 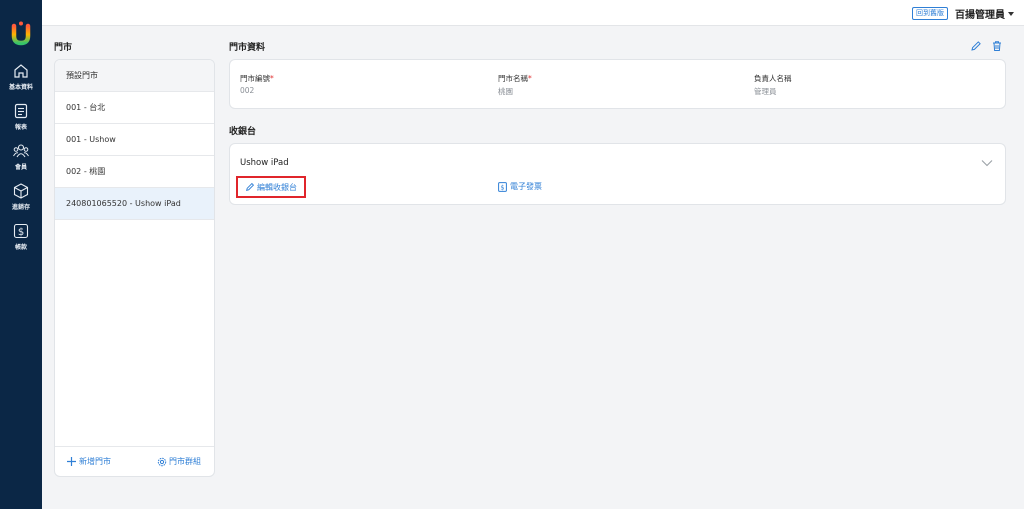 I want to click on user-menu: 百揚管理員, so click(x=984, y=13).